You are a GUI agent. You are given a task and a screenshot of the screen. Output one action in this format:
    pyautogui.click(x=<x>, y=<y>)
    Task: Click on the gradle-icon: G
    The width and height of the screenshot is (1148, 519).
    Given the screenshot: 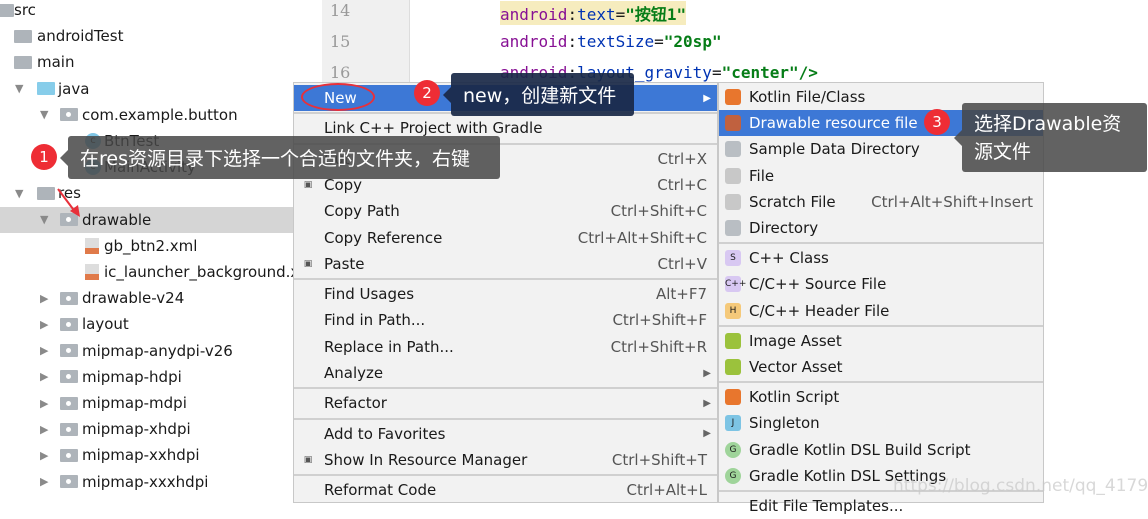 What is the action you would take?
    pyautogui.click(x=733, y=475)
    